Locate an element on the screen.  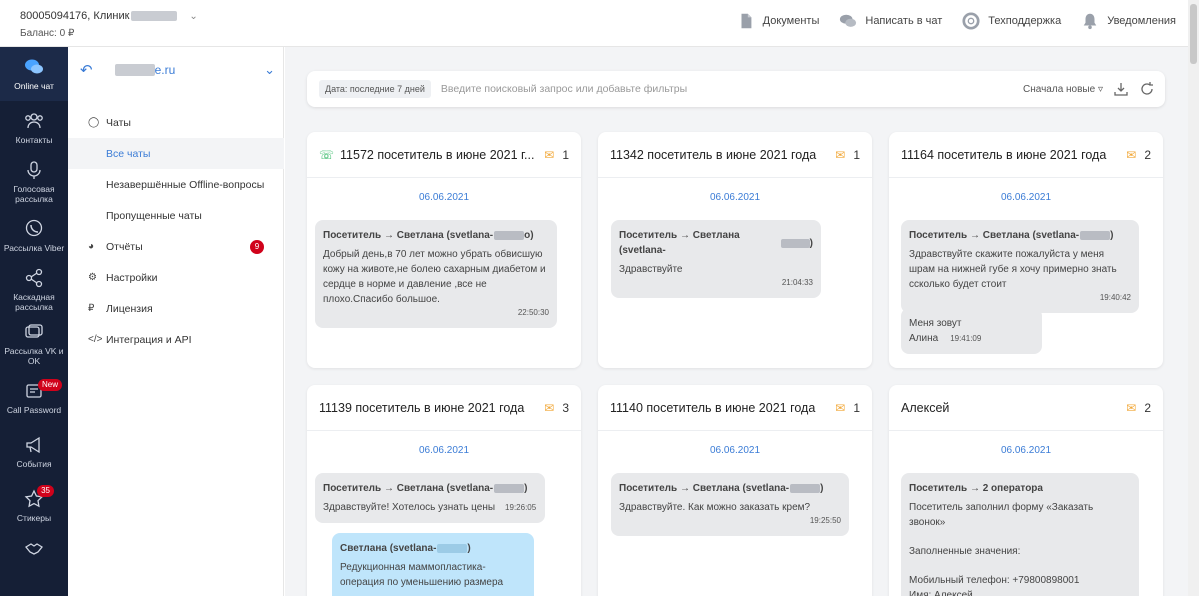
message-count: 1 is located at coordinates (856, 154).